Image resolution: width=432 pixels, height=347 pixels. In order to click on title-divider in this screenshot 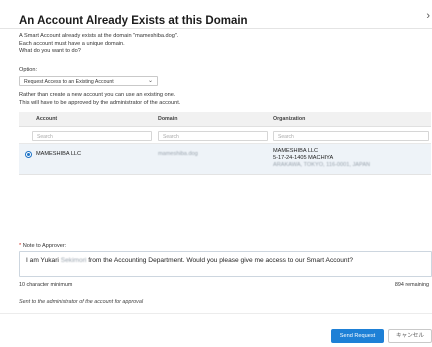, I will do `click(216, 28)`.